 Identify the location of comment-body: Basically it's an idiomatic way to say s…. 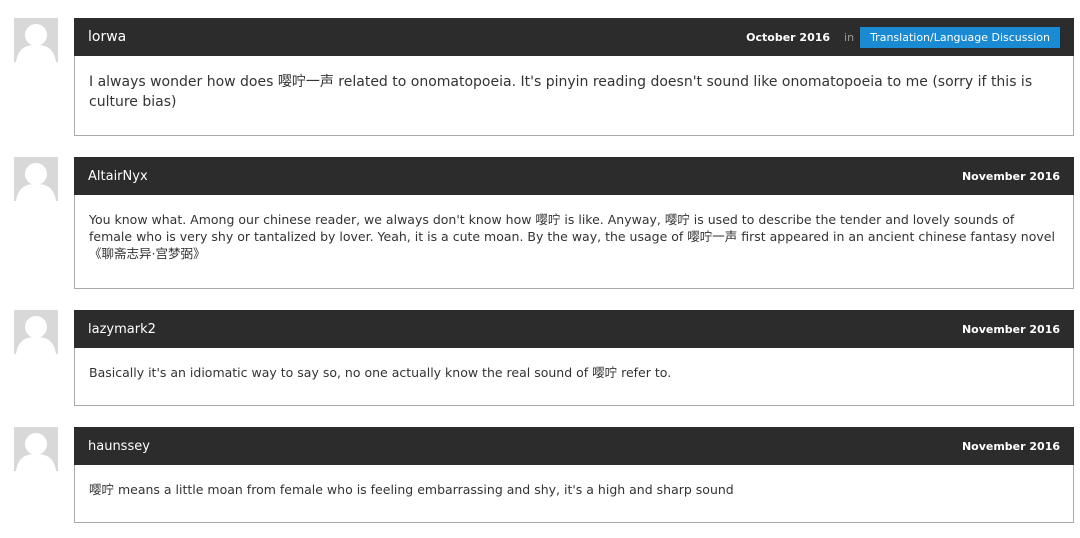
(574, 377).